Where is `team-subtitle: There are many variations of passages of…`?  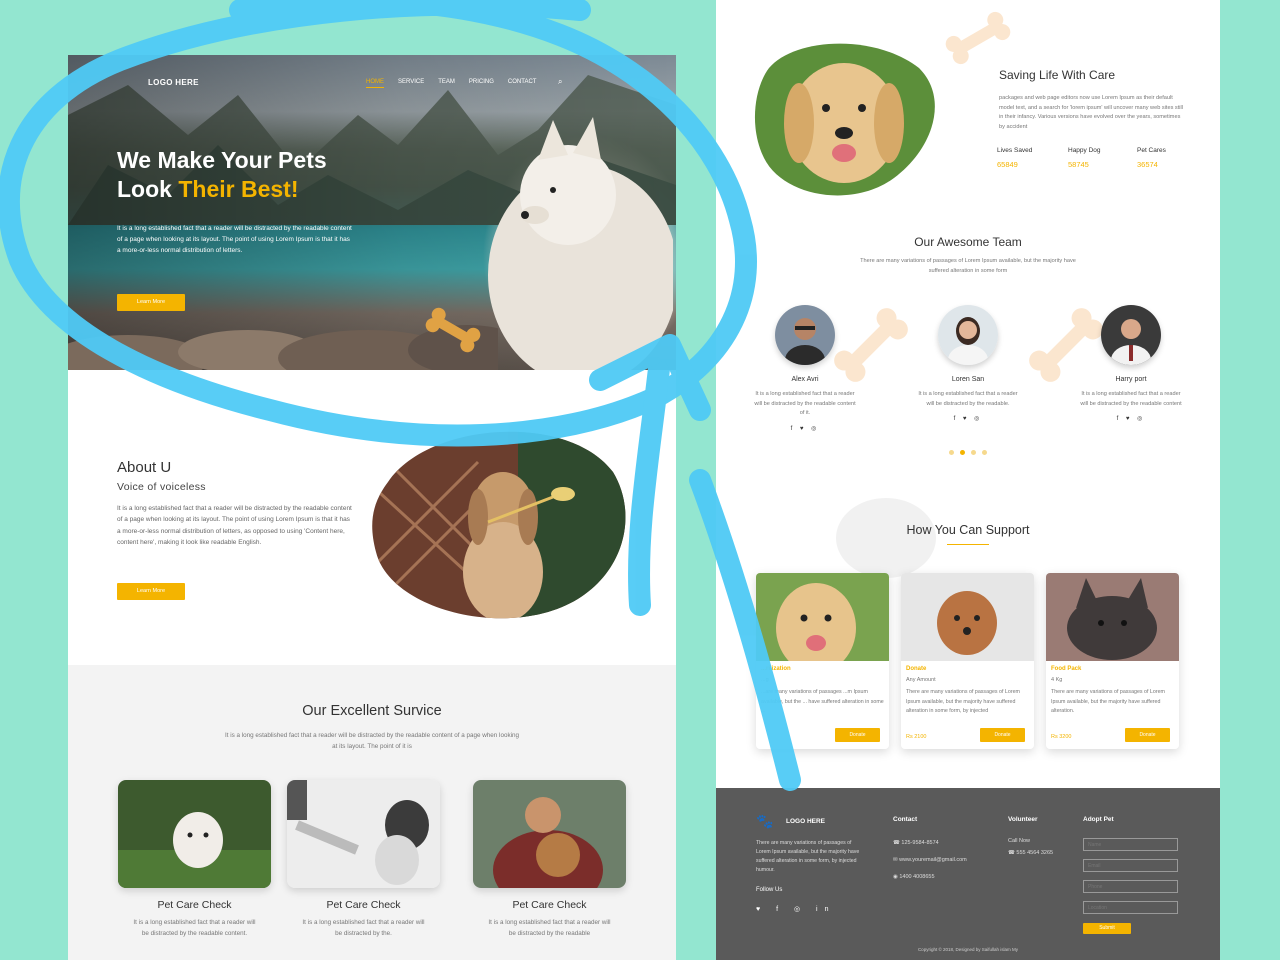
team-subtitle: There are many variations of passages of… is located at coordinates (968, 266).